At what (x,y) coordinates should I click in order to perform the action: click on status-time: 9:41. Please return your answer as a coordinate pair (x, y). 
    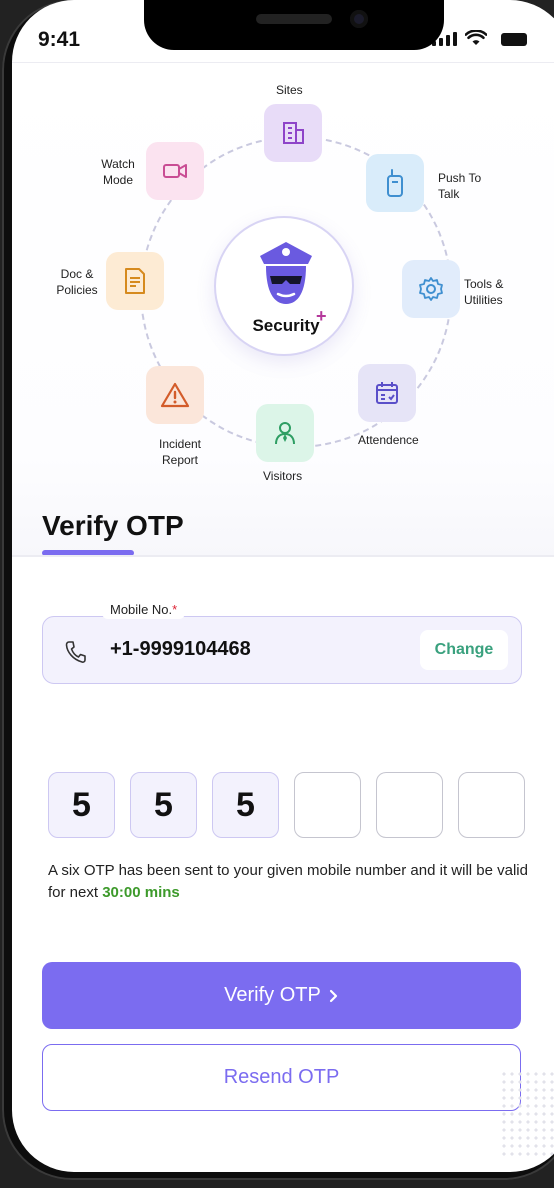
    Looking at the image, I should click on (59, 39).